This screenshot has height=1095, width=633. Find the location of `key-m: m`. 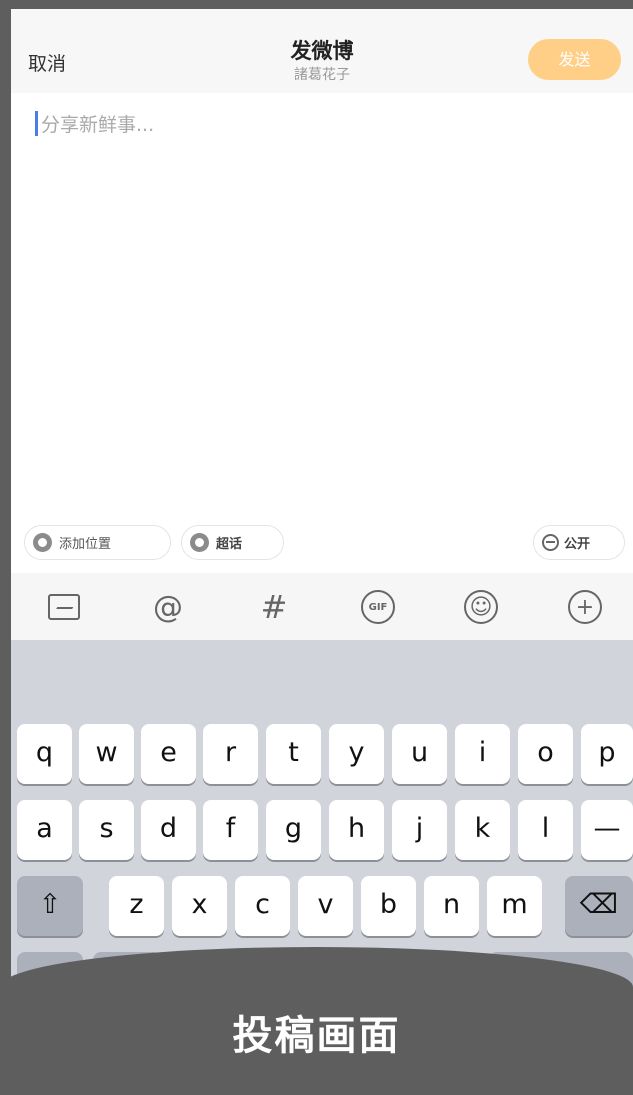

key-m: m is located at coordinates (514, 906).